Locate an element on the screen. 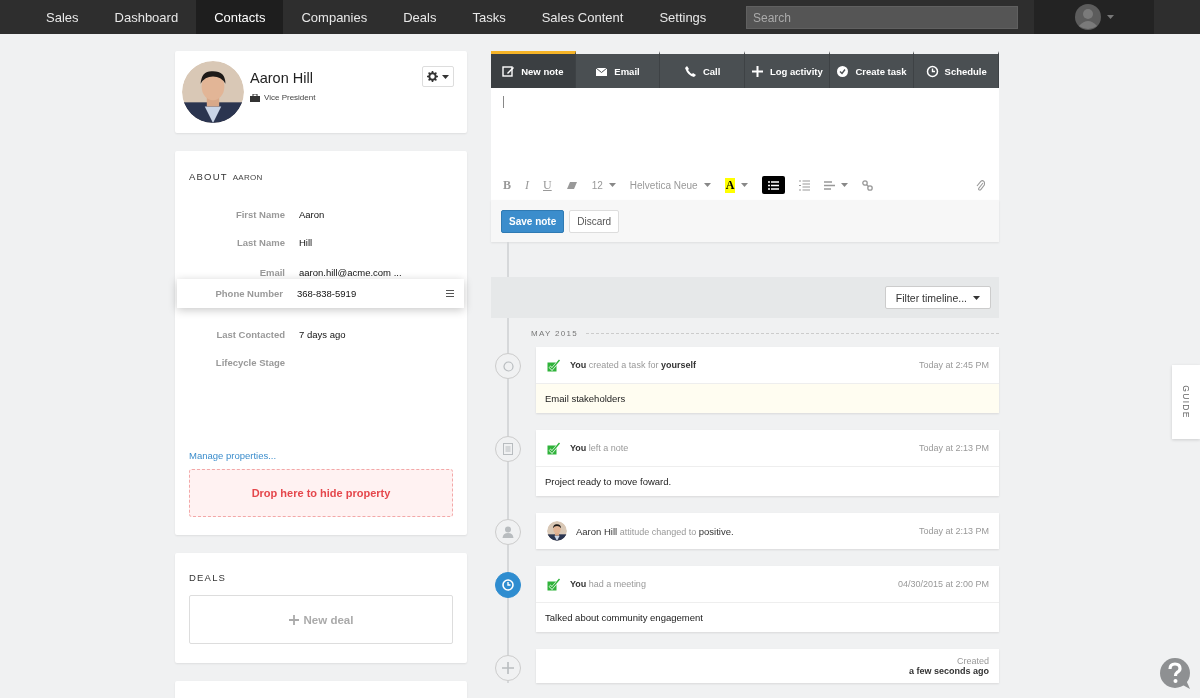  help-icon is located at coordinates (1176, 674).